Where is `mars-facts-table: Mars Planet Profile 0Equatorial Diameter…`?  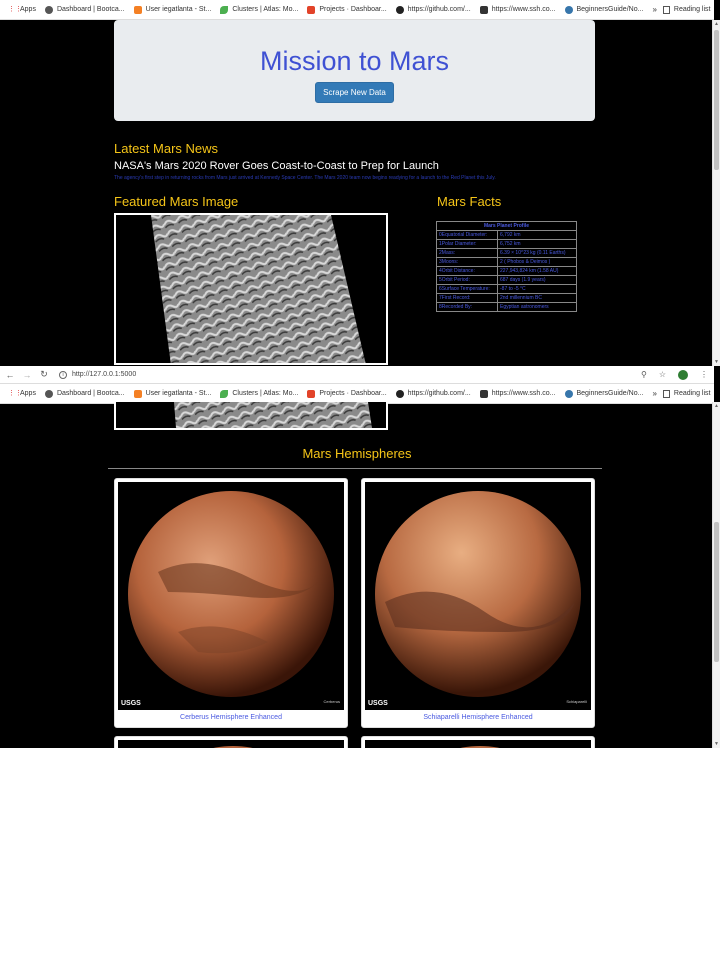 mars-facts-table: Mars Planet Profile 0Equatorial Diameter… is located at coordinates (506, 266).